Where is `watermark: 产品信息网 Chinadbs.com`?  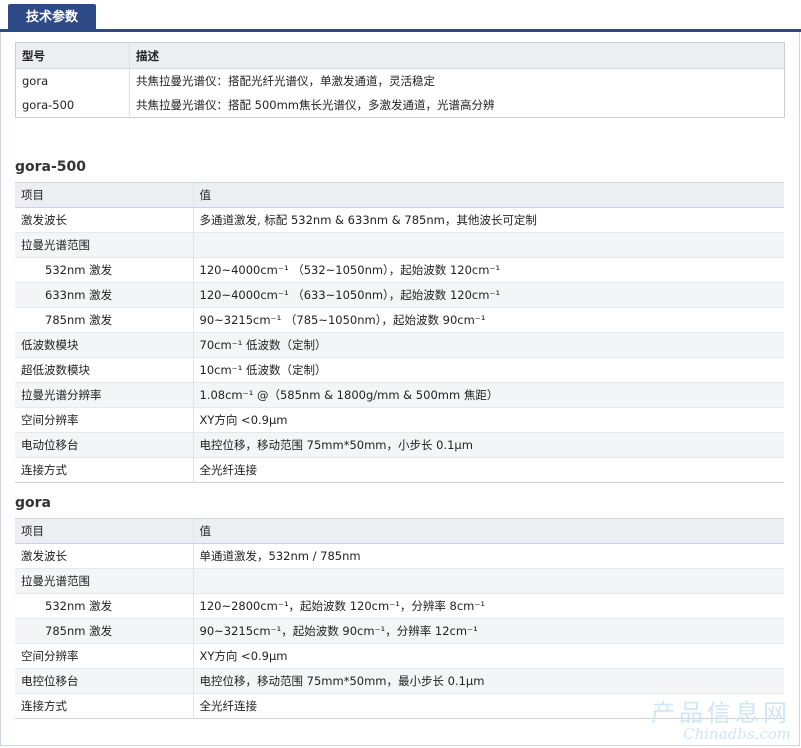 watermark: 产品信息网 Chinadbs.com is located at coordinates (721, 721).